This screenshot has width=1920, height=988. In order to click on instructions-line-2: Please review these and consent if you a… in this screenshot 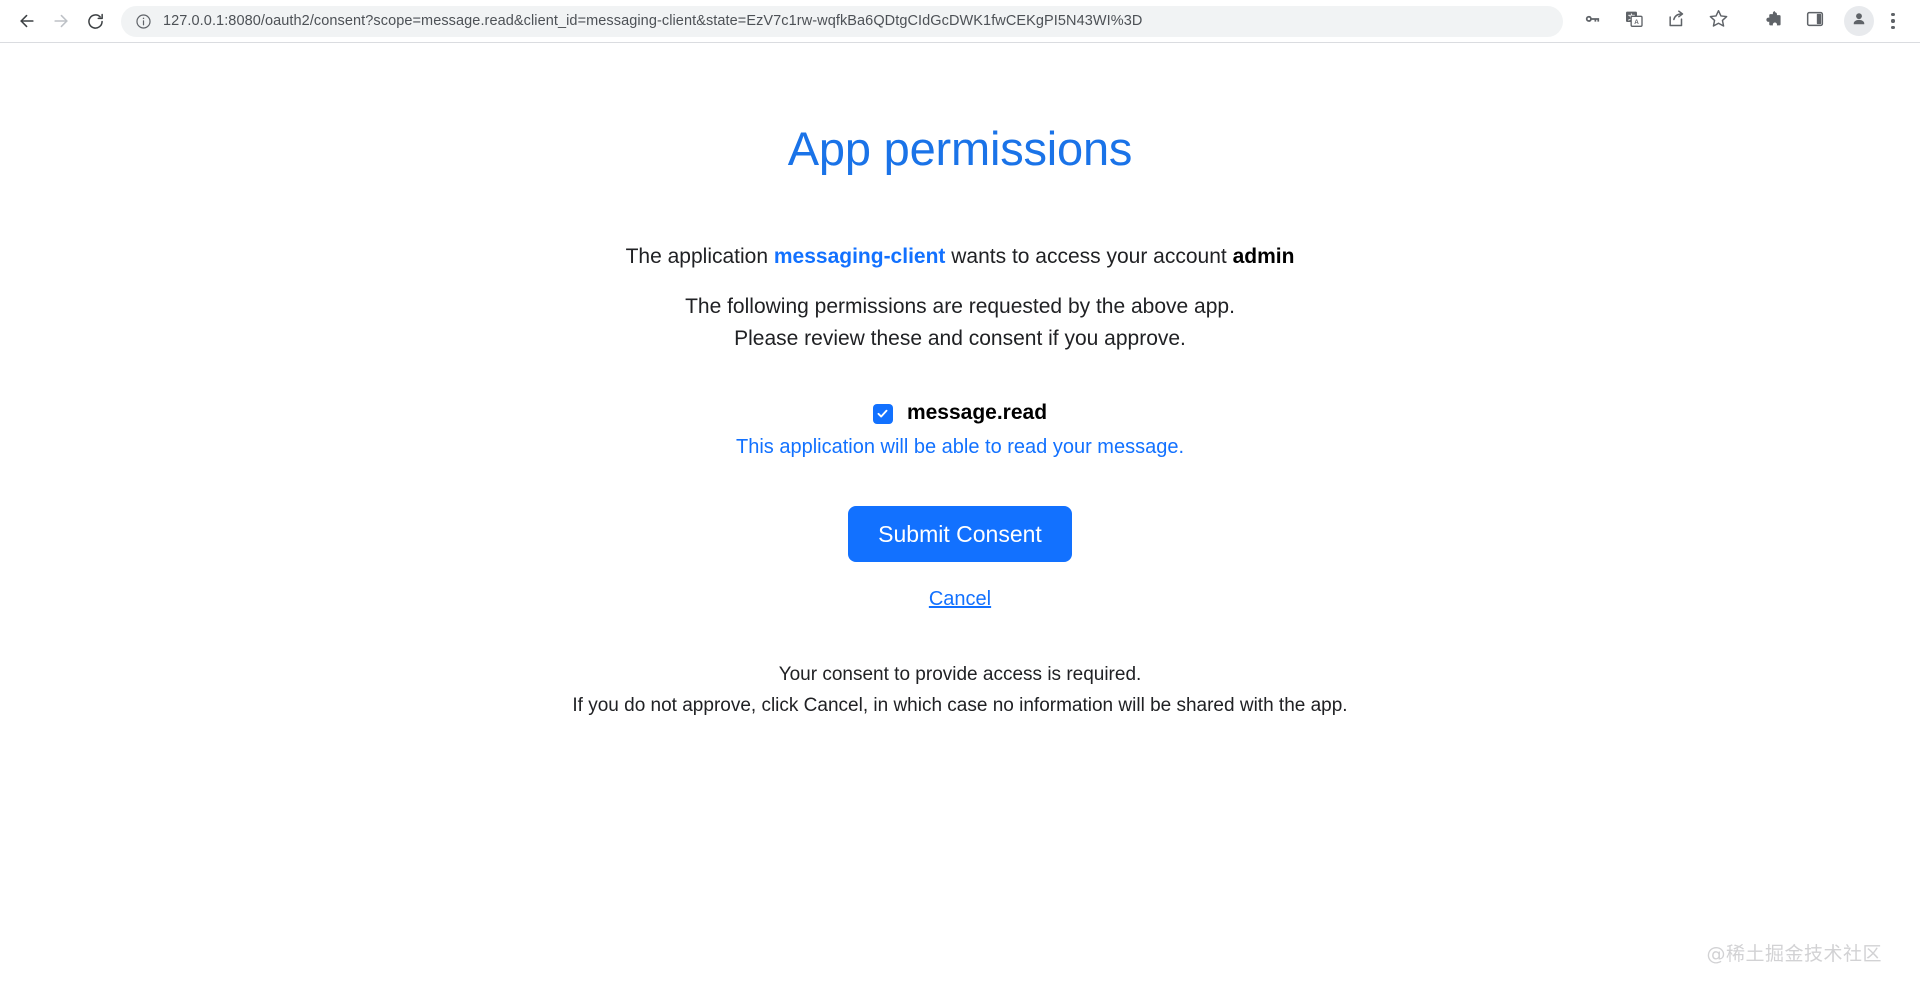, I will do `click(960, 338)`.